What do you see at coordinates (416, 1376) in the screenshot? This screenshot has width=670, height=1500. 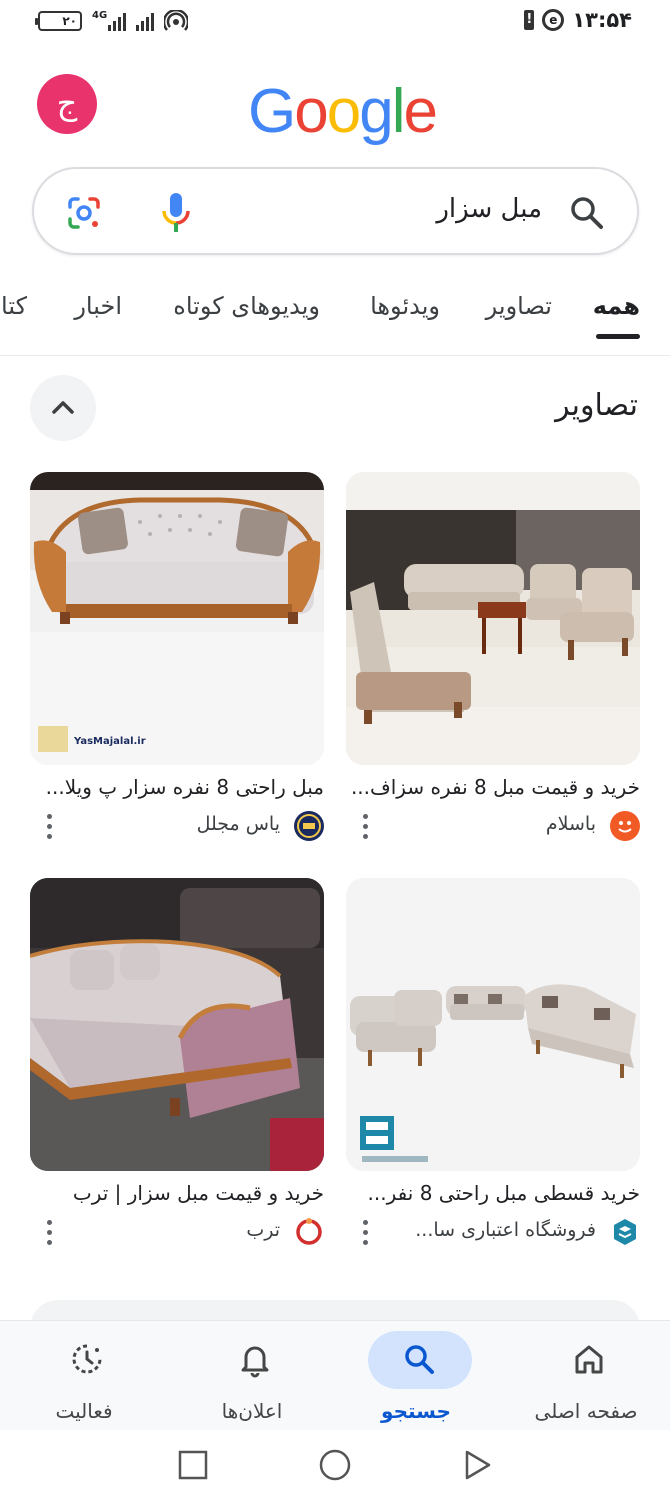 I see `nav-search: جستجو` at bounding box center [416, 1376].